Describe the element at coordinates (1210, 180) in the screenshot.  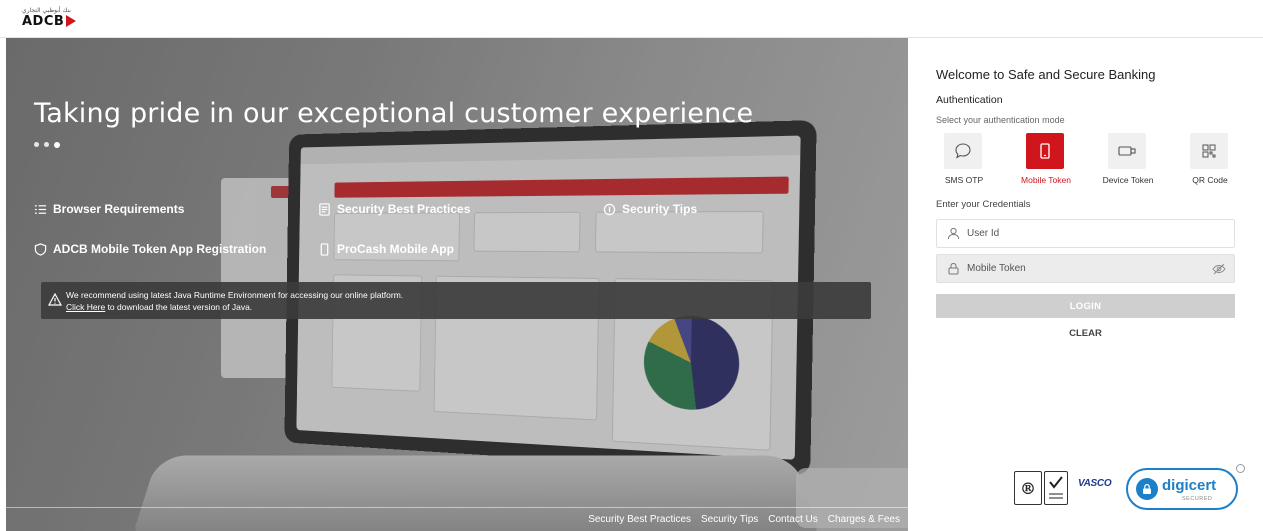
I see `auth-mode-label: QR Code` at that location.